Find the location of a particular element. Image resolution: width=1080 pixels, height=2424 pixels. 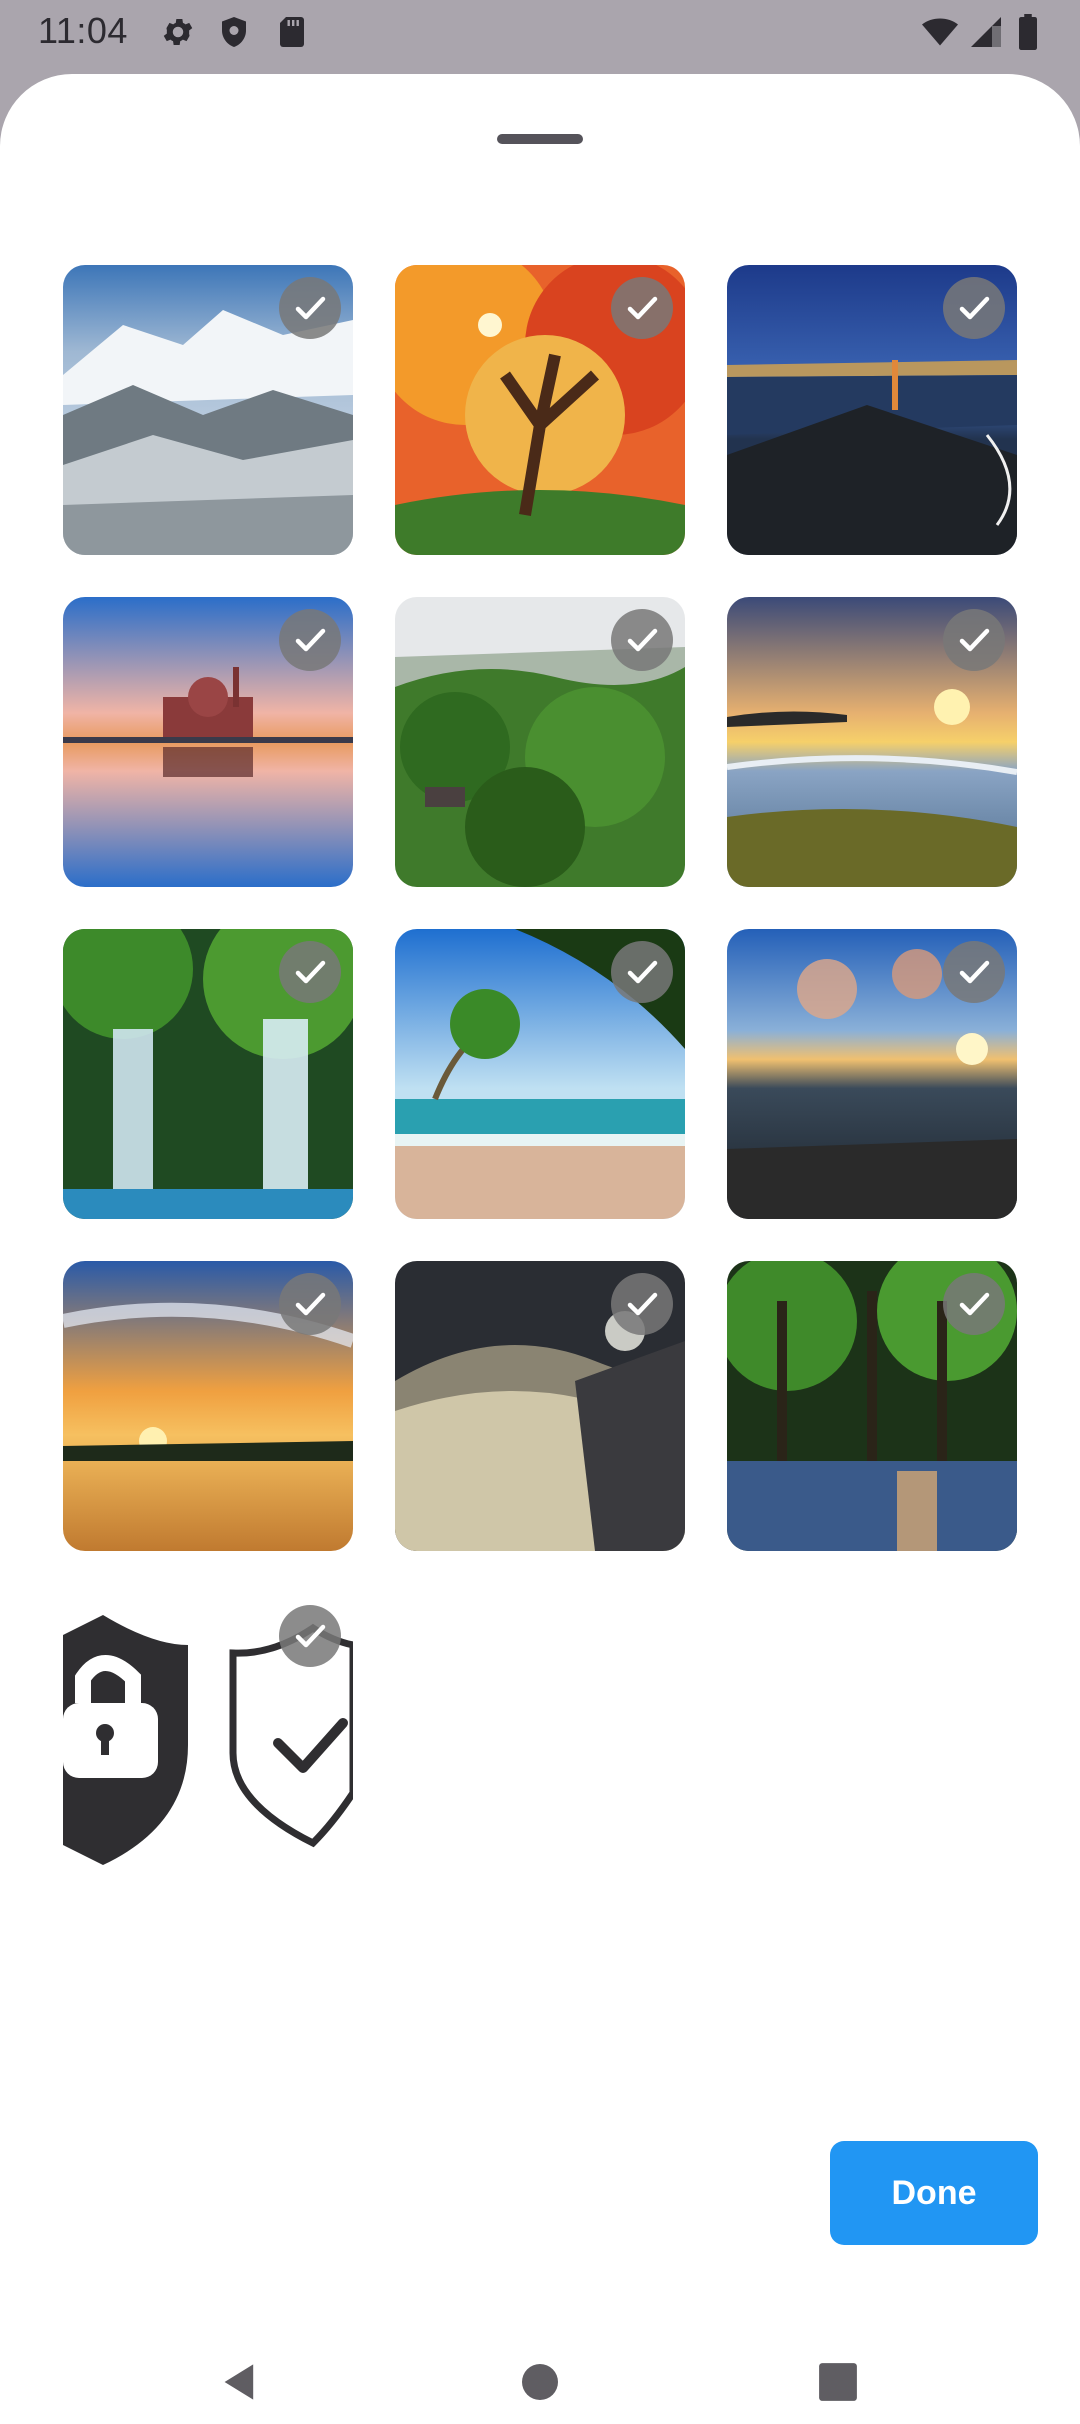

gallery-item-tropical-beach is located at coordinates (540, 1074).